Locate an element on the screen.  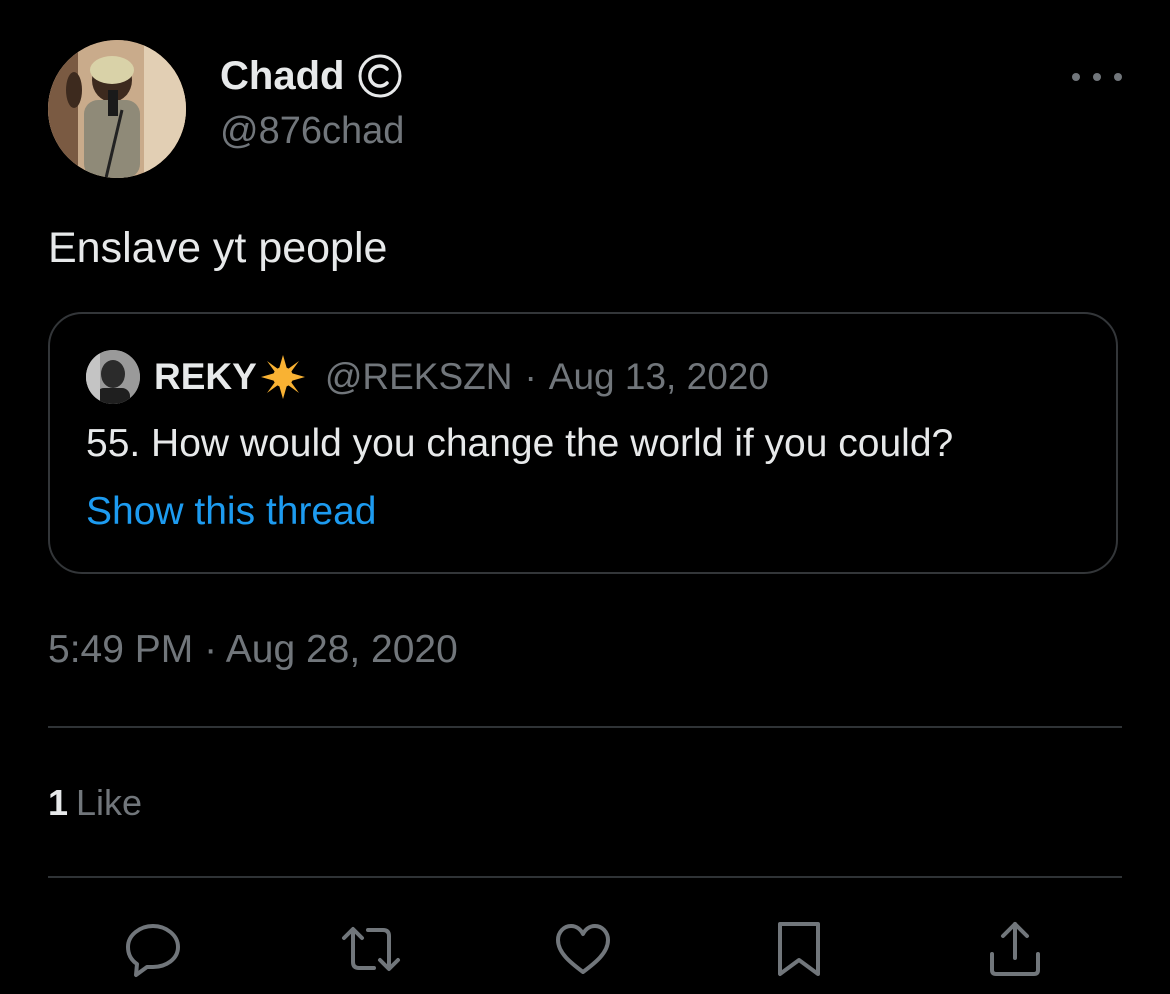
share-icon is located at coordinates (1015, 949).